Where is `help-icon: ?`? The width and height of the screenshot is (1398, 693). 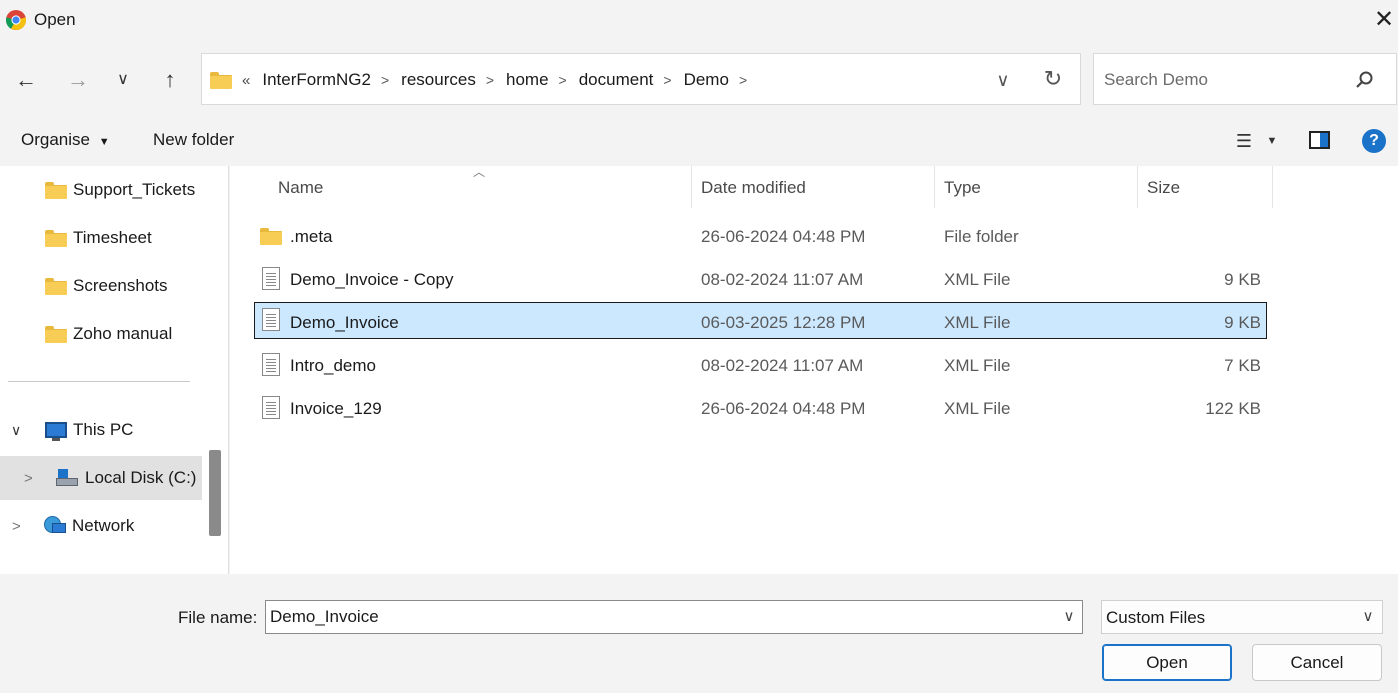 help-icon: ? is located at coordinates (1374, 141).